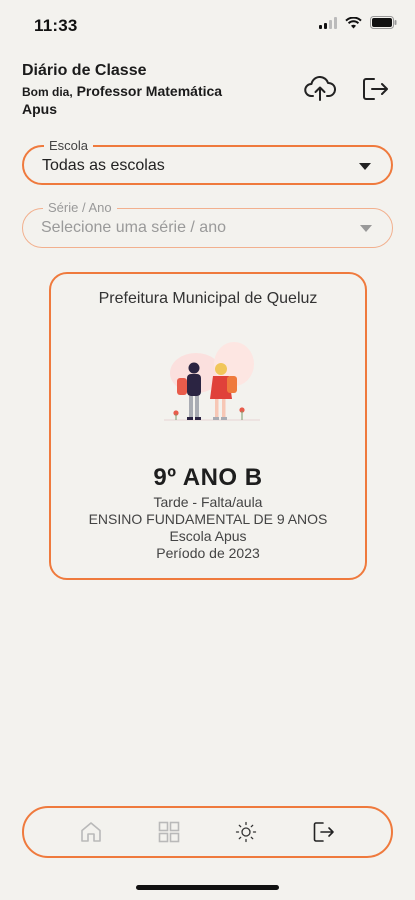  What do you see at coordinates (207, 832) in the screenshot?
I see `bottom-nav` at bounding box center [207, 832].